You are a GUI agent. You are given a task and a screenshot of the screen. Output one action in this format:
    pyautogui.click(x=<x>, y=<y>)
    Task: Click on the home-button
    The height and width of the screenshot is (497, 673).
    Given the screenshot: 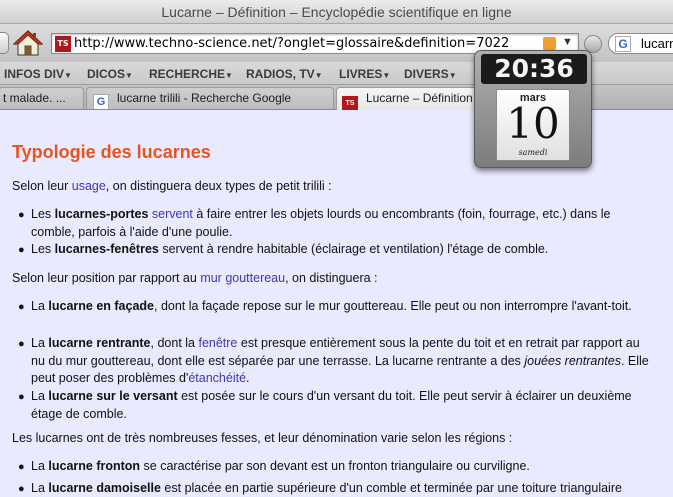 What is the action you would take?
    pyautogui.click(x=28, y=43)
    